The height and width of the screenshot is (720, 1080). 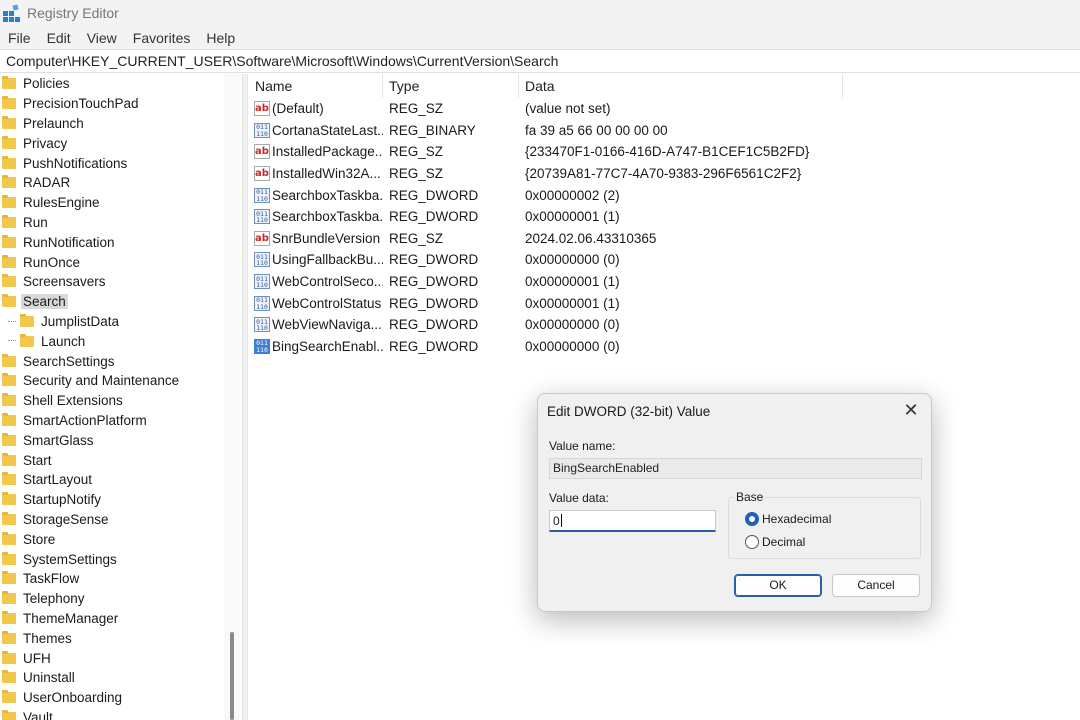 I want to click on tree-item-label: StorageSense, so click(x=66, y=519).